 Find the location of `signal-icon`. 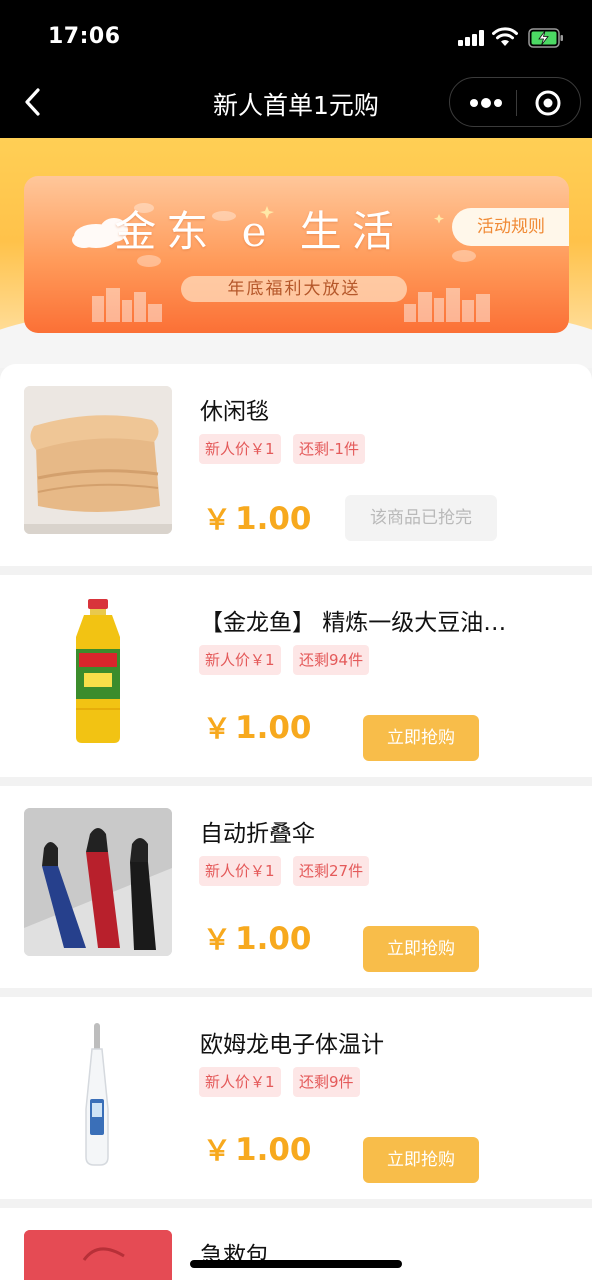

signal-icon is located at coordinates (472, 38).